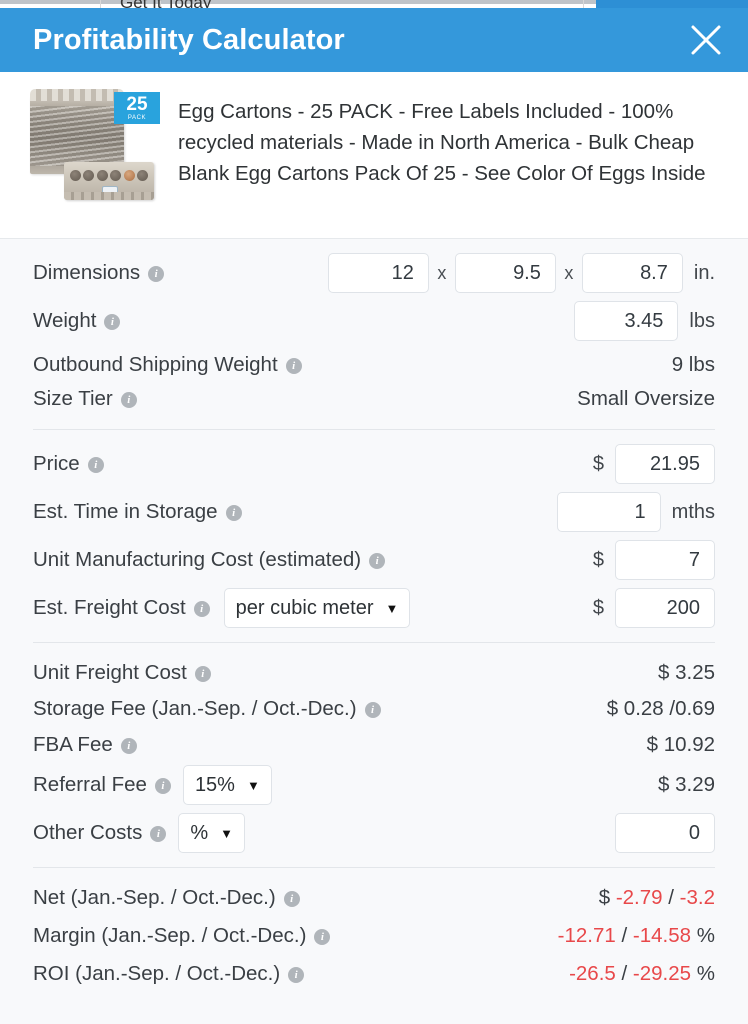 This screenshot has height=1024, width=748. What do you see at coordinates (207, 709) in the screenshot?
I see `storage-fee-label: Storage Fee (Jan.-Sep. / Oct.-Dec.) i` at bounding box center [207, 709].